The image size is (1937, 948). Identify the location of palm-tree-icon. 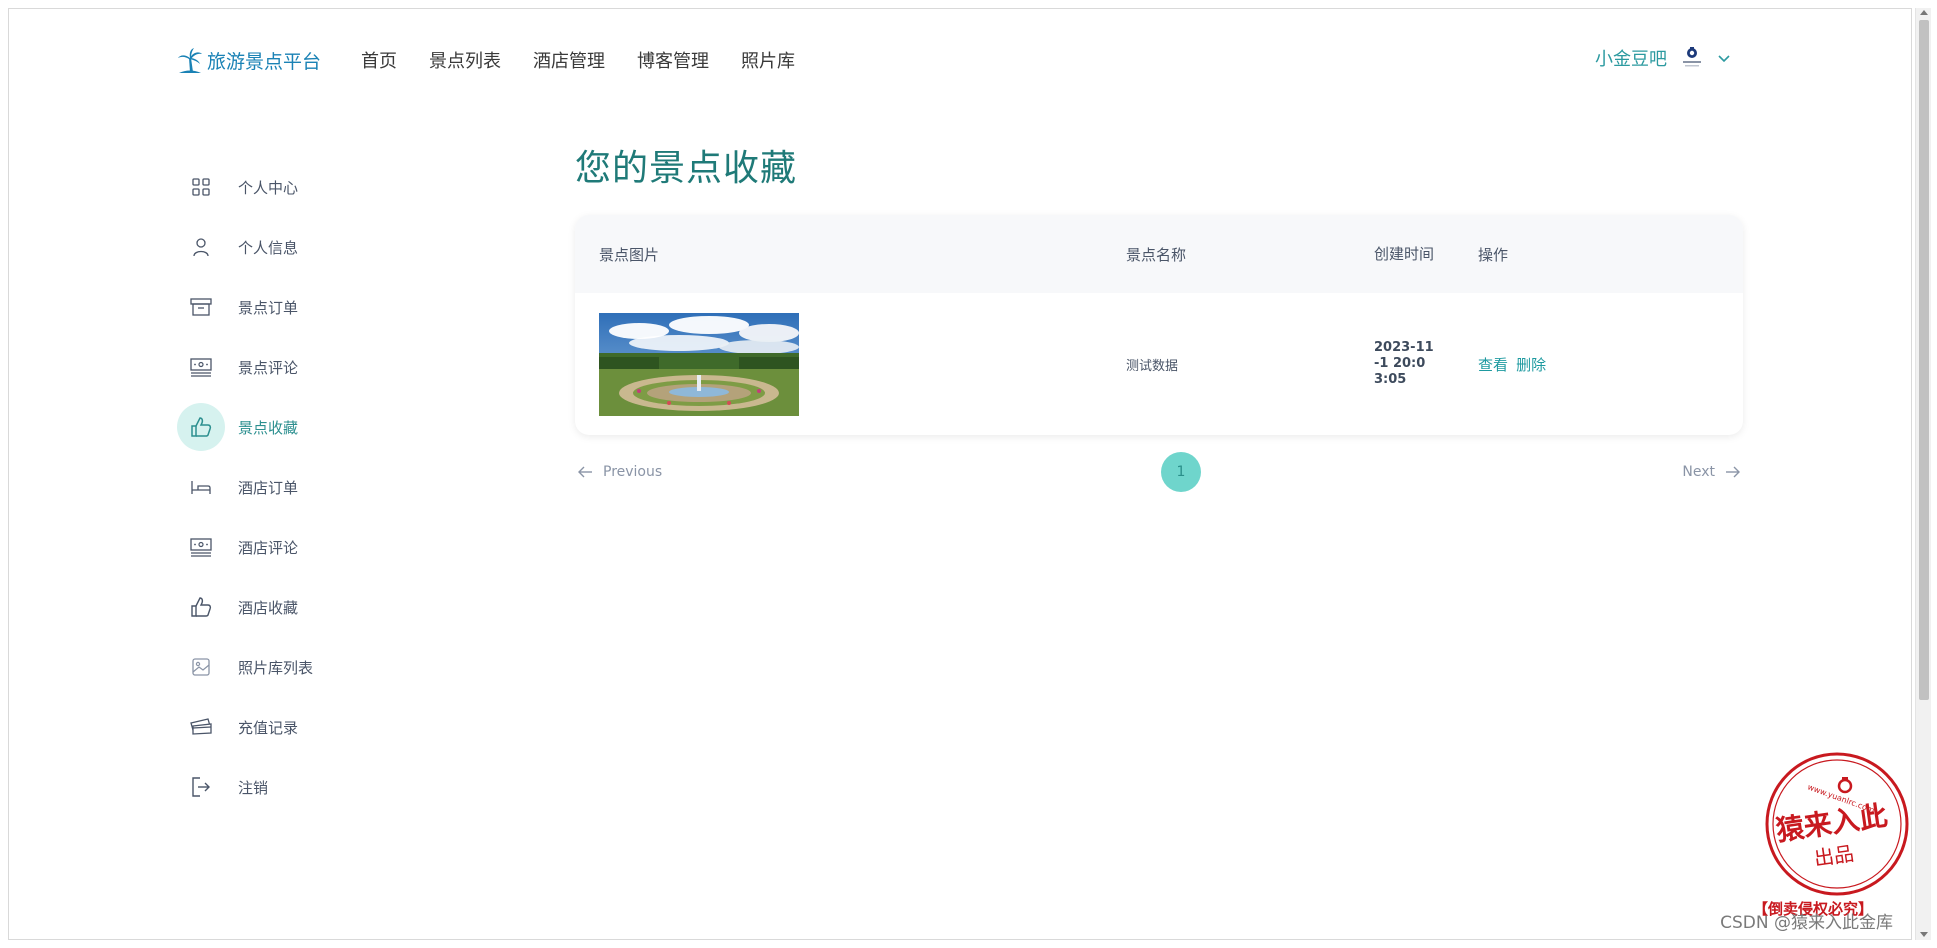
(190, 60).